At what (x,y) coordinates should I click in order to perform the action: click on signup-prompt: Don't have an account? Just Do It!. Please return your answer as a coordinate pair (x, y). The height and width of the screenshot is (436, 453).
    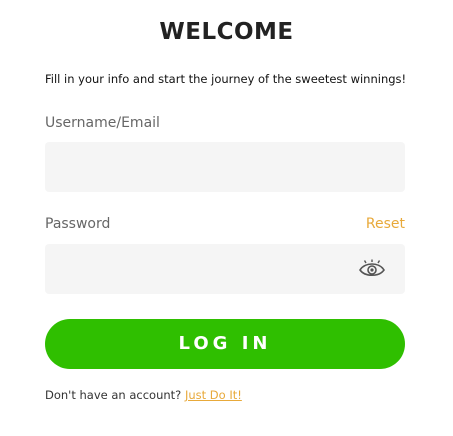
    Looking at the image, I should click on (143, 395).